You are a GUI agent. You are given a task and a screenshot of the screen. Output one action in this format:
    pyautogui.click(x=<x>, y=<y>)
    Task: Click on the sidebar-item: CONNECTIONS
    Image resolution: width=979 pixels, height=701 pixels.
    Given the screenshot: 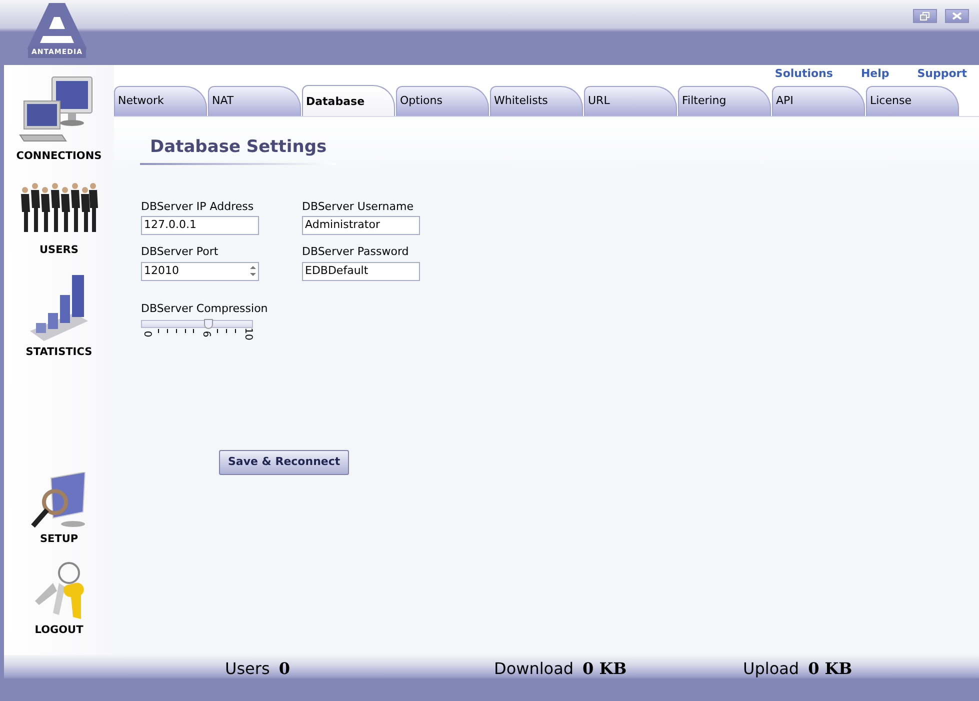 What is the action you would take?
    pyautogui.click(x=59, y=120)
    